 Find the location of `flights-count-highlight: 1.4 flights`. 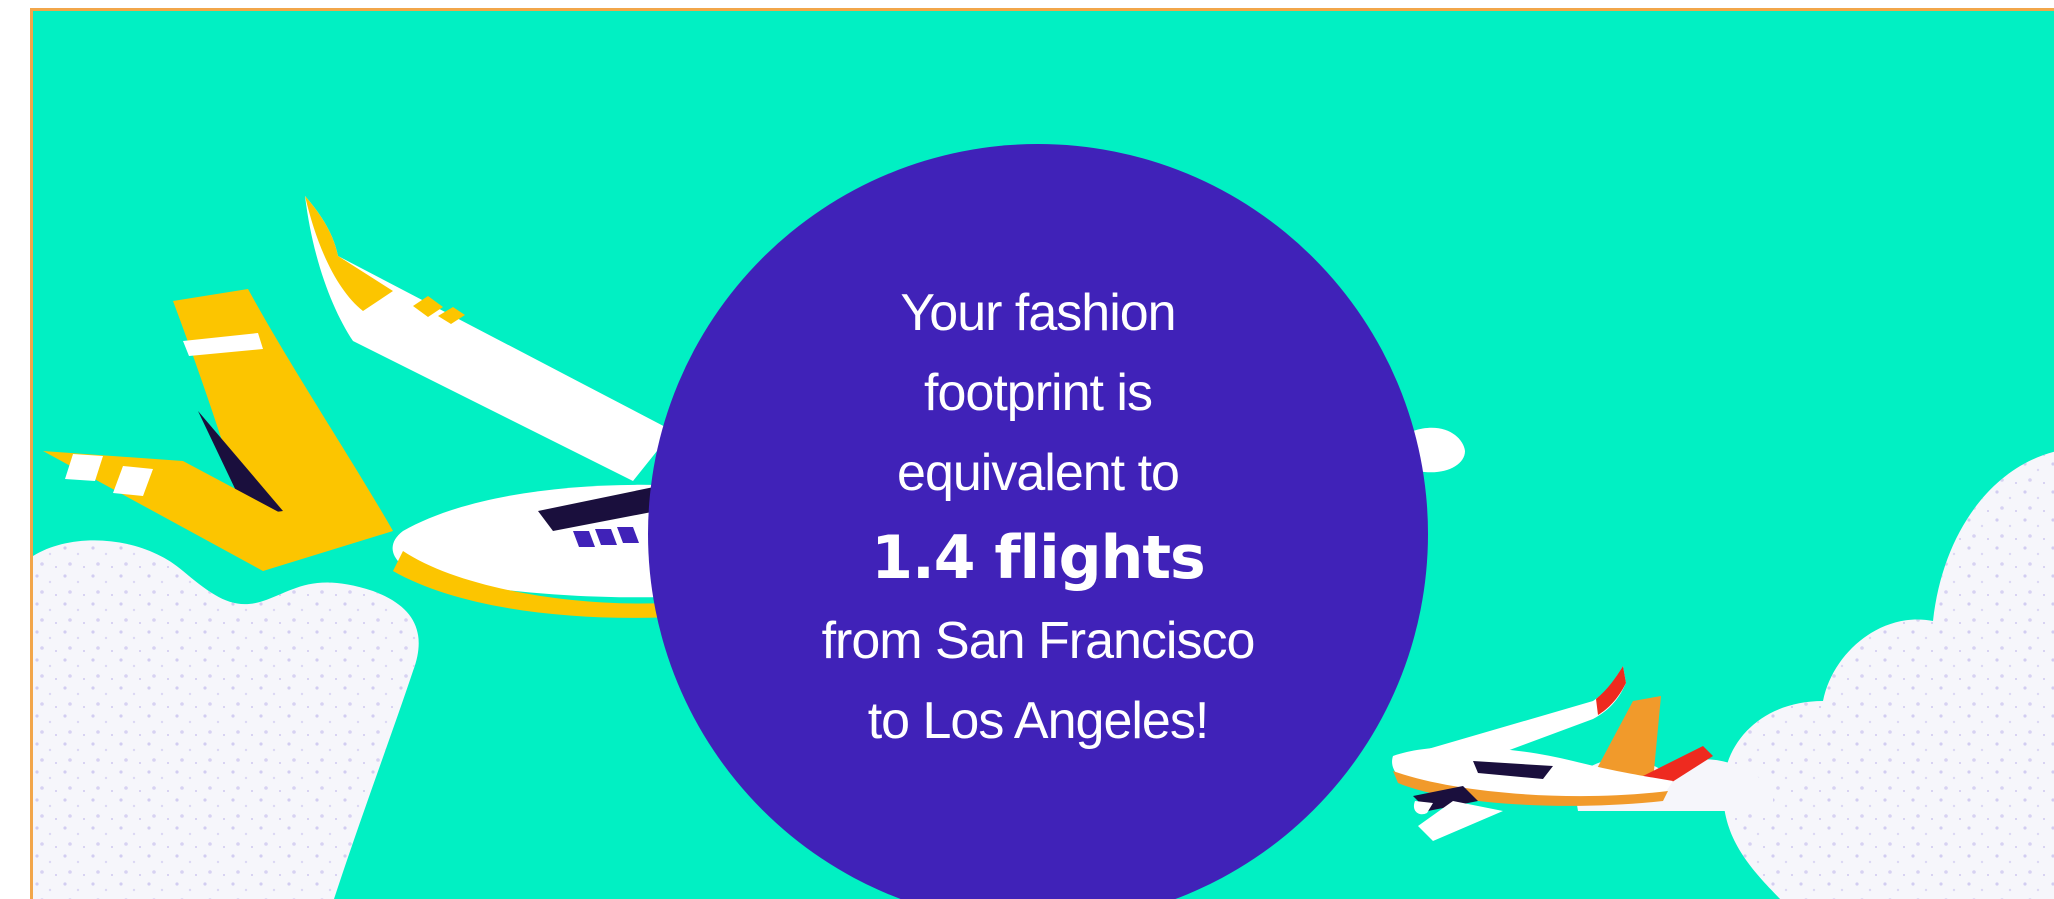

flights-count-highlight: 1.4 flights is located at coordinates (1038, 558).